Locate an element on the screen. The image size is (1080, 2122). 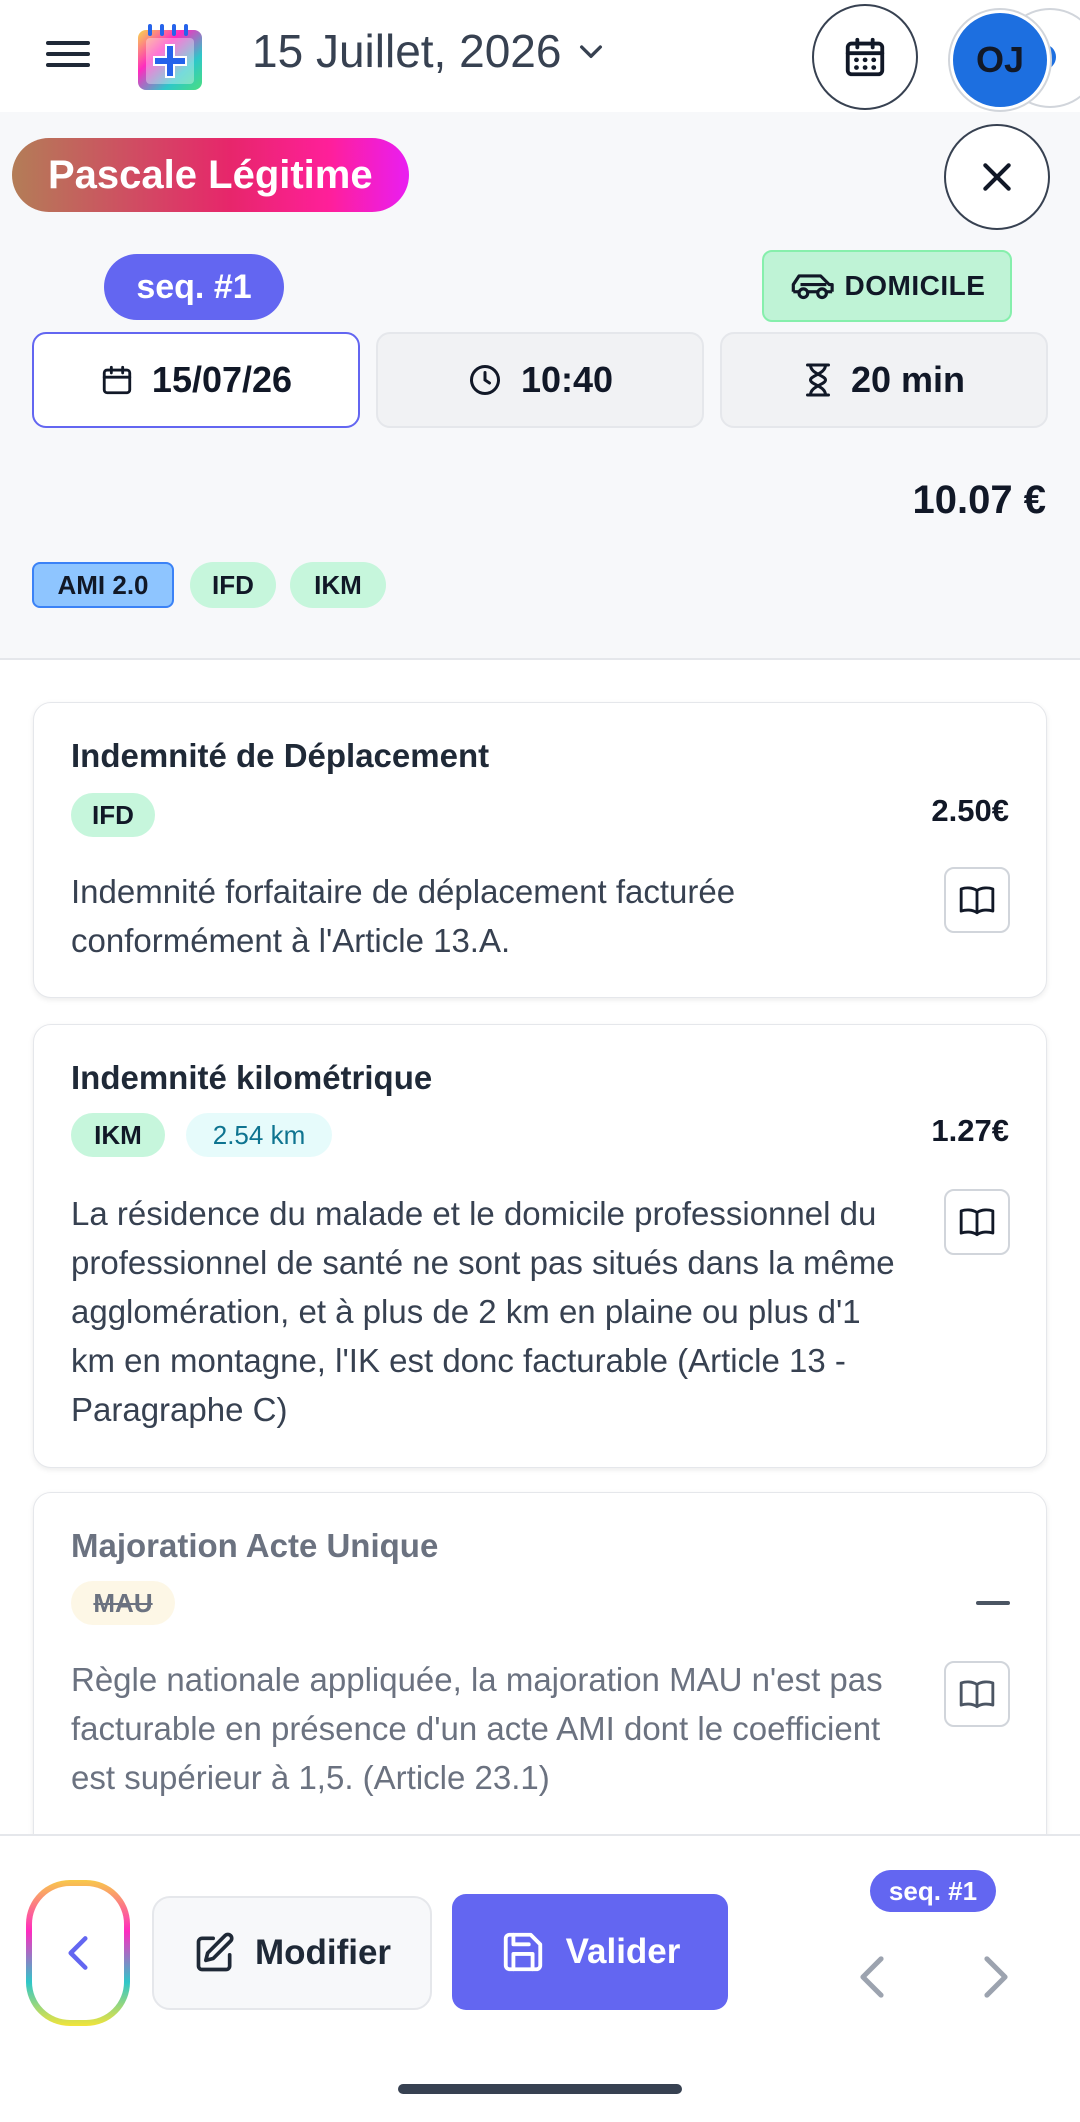
hamburger-menu-icon is located at coordinates (68, 56).